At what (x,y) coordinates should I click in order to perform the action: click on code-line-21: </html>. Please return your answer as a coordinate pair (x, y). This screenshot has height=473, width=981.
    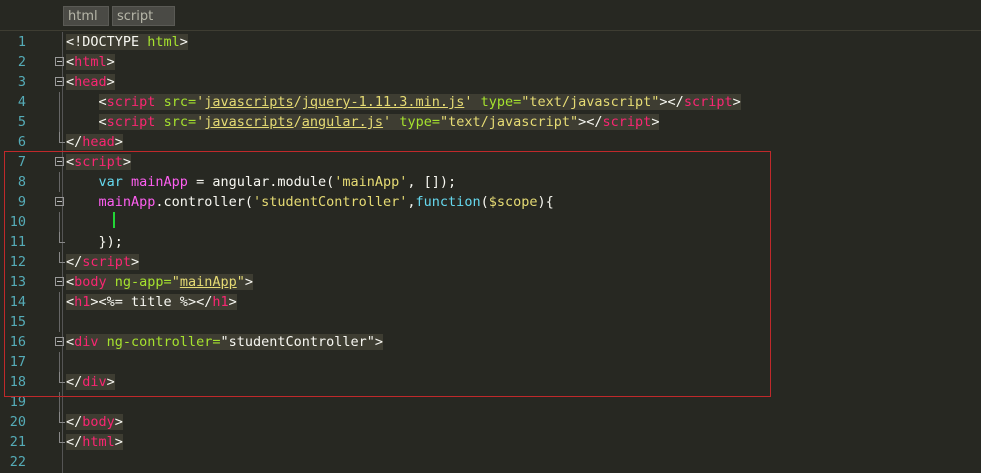
    Looking at the image, I should click on (94, 442).